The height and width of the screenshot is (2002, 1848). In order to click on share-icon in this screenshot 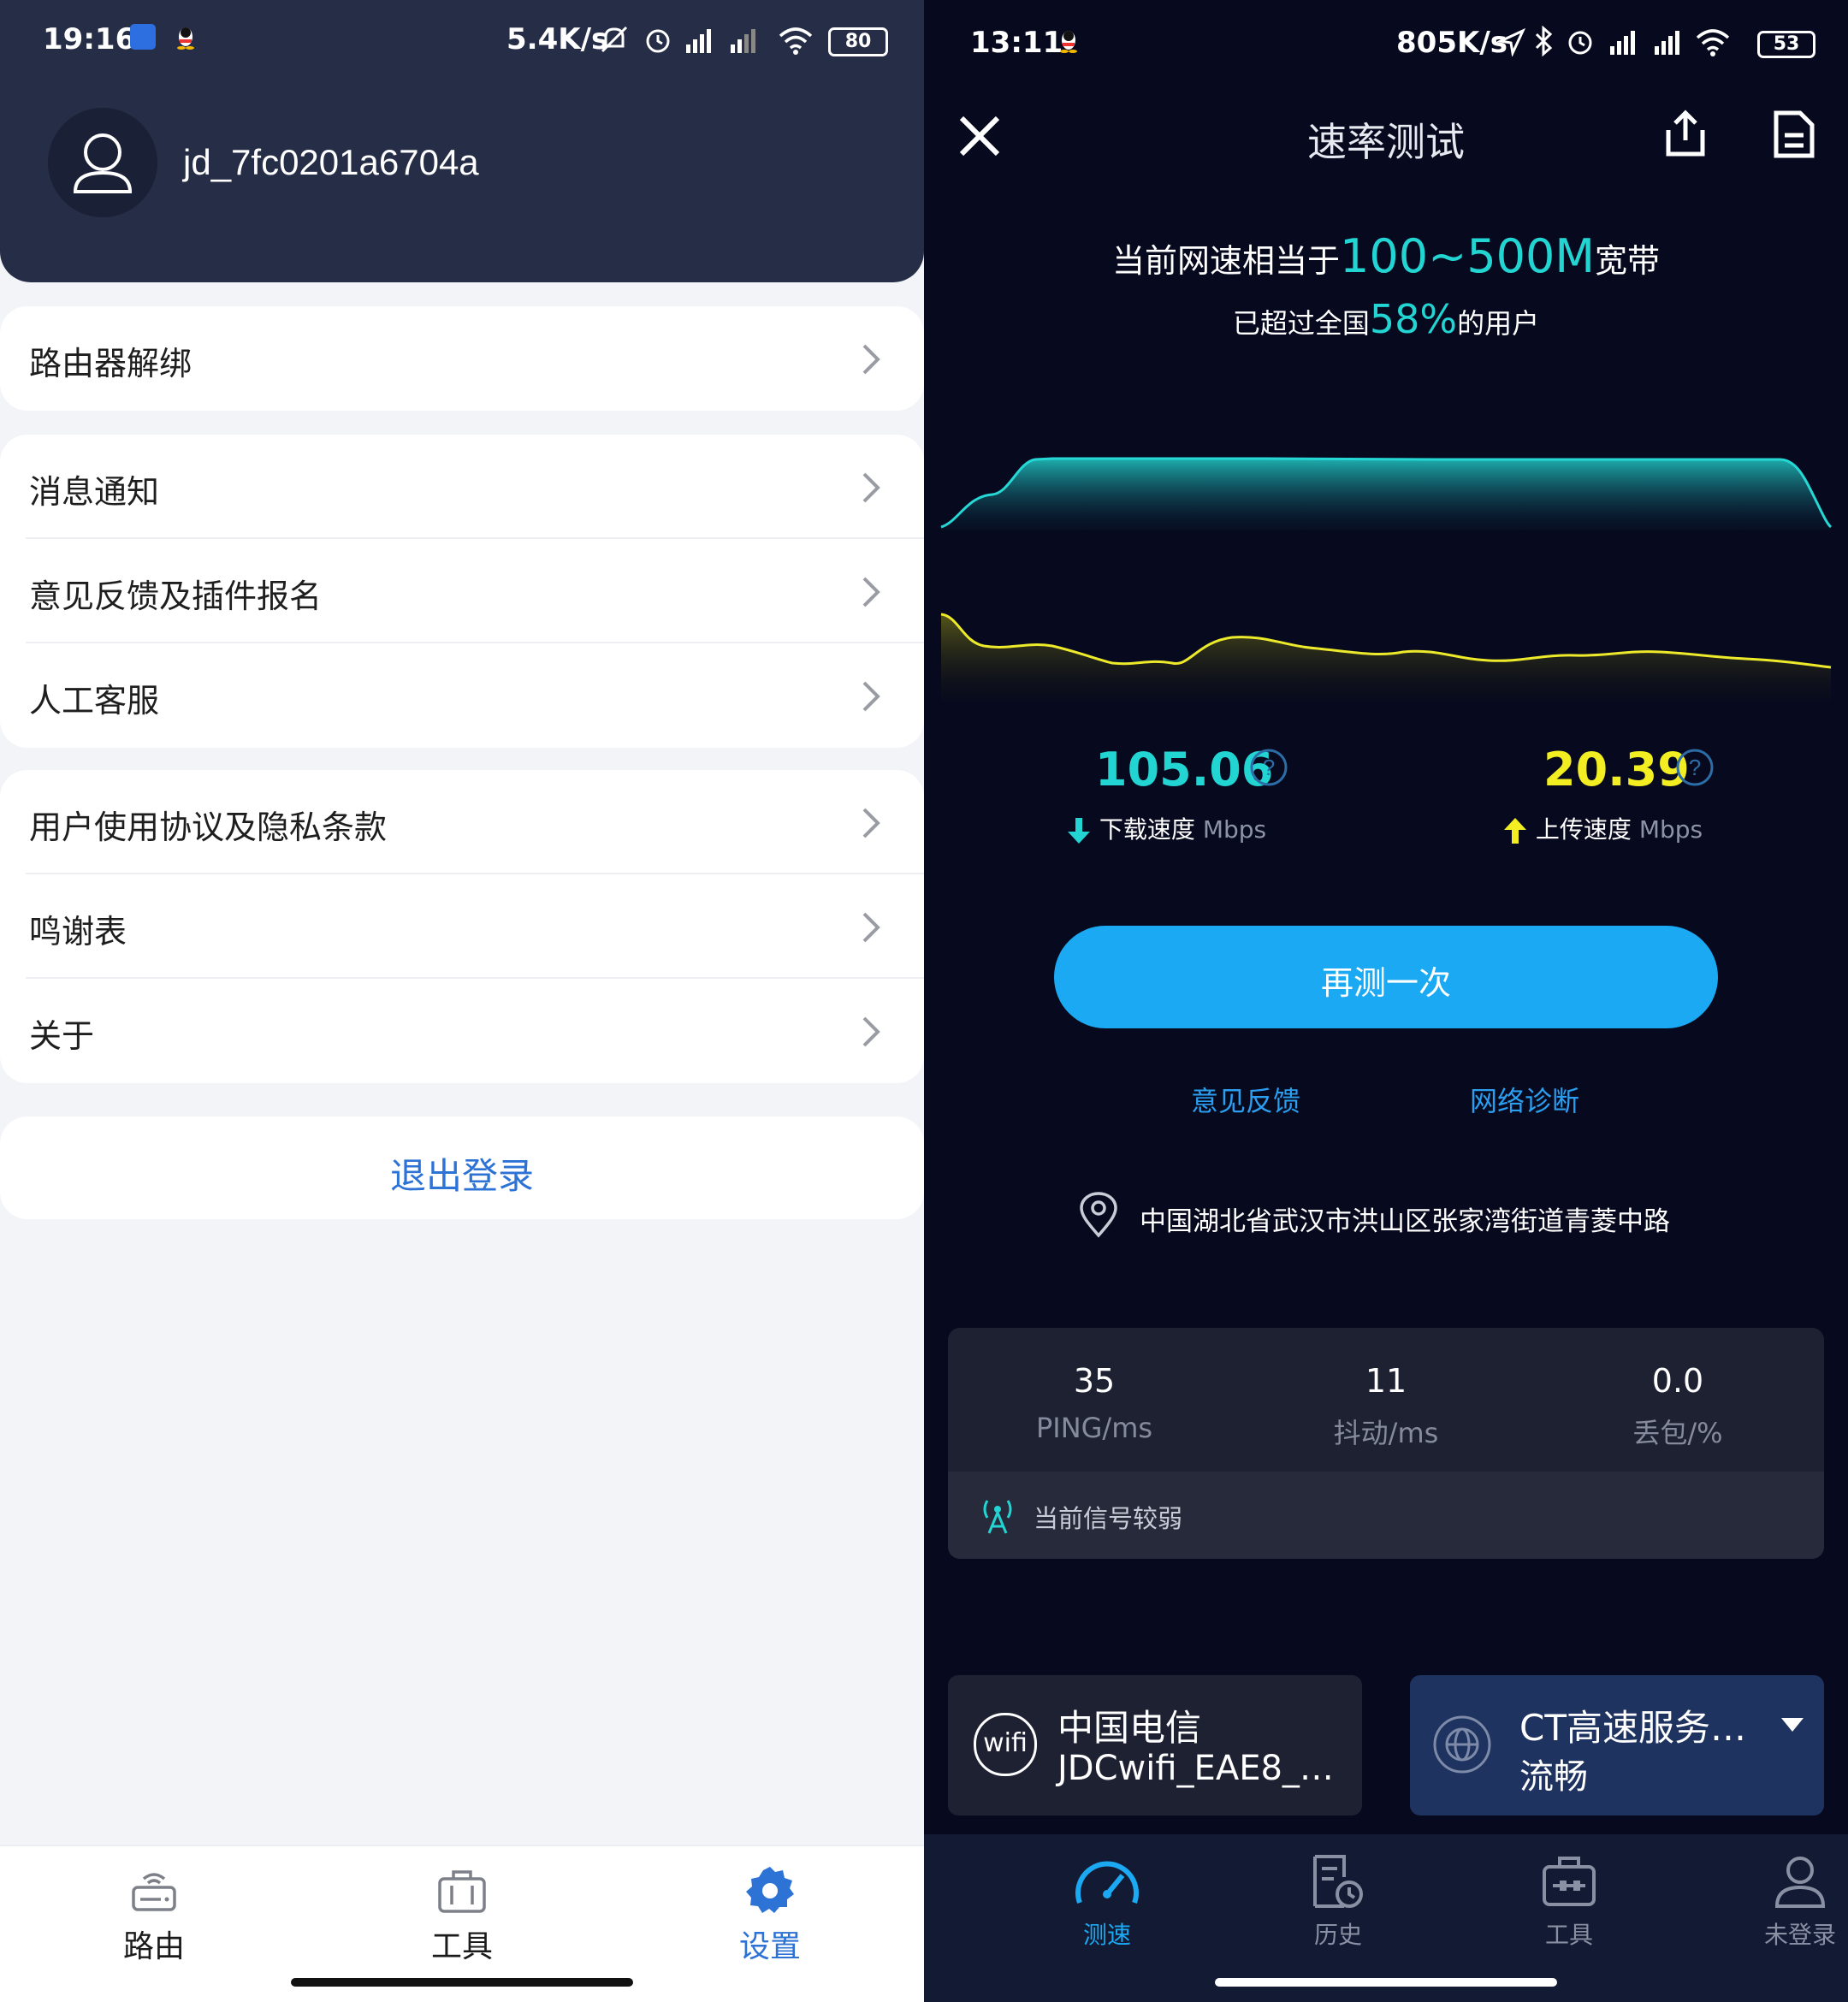, I will do `click(1685, 133)`.